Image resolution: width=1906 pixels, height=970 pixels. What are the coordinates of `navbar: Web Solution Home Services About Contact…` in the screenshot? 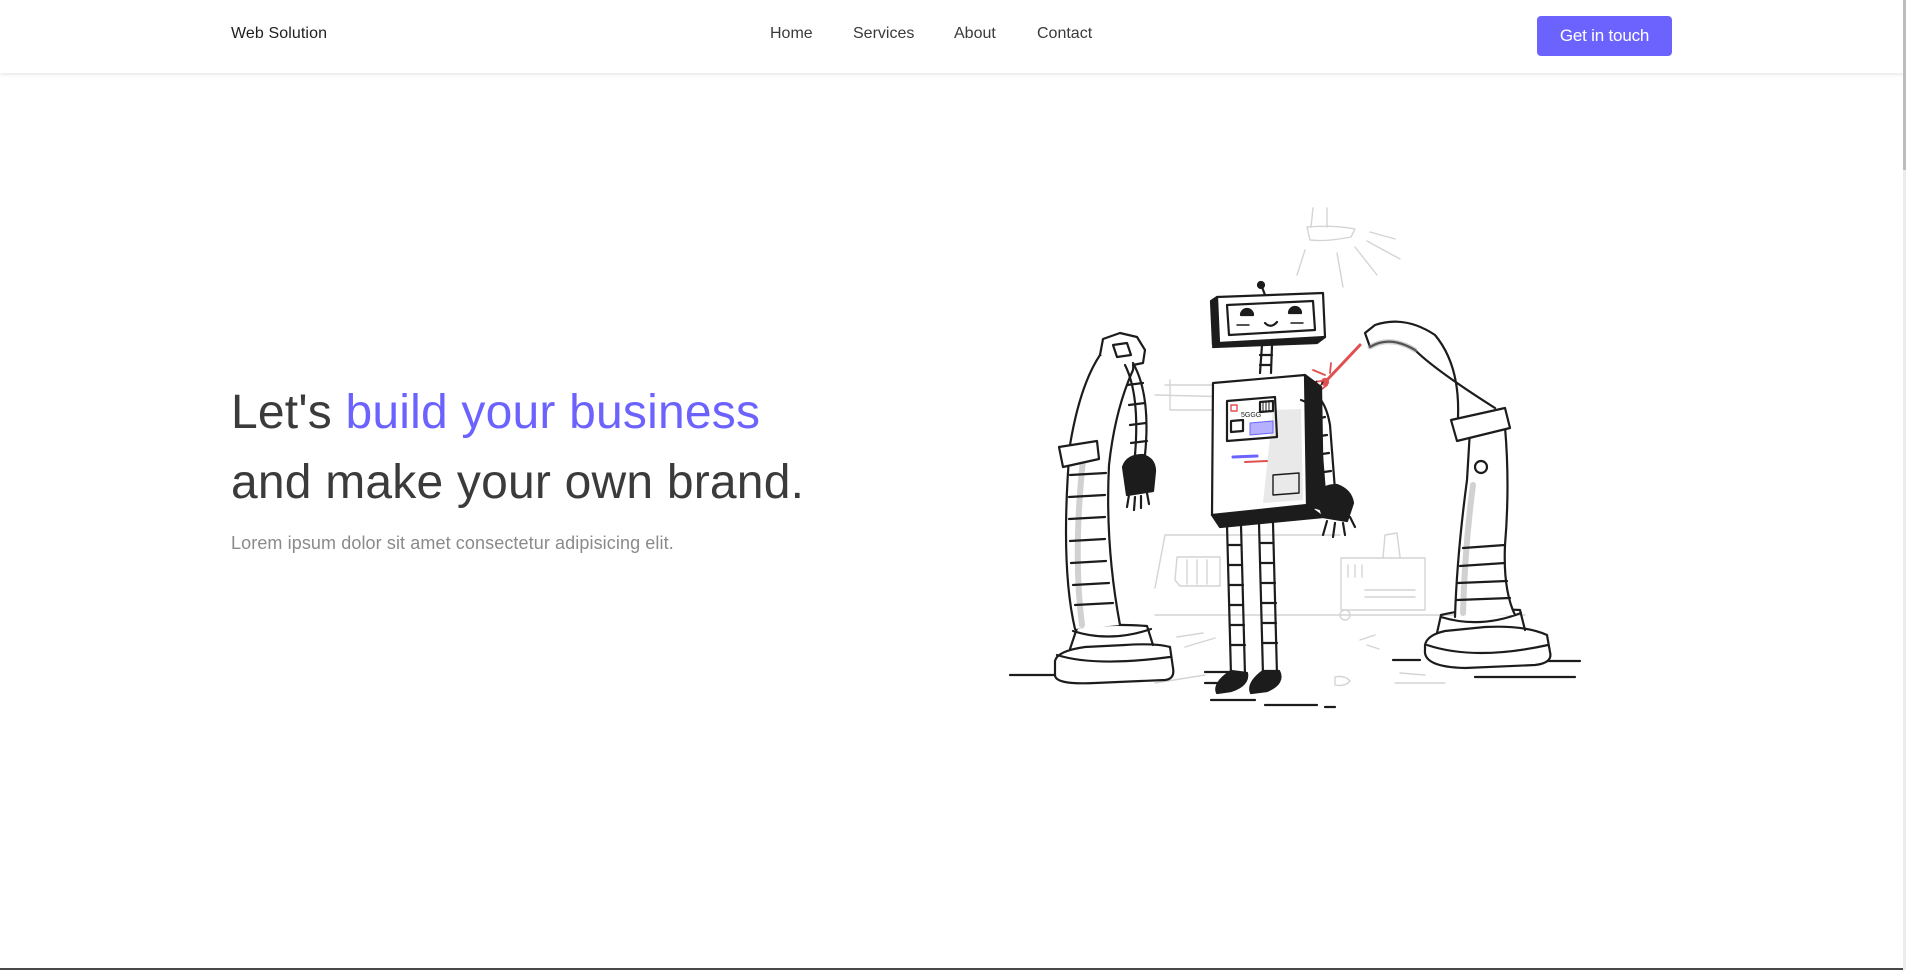 It's located at (953, 36).